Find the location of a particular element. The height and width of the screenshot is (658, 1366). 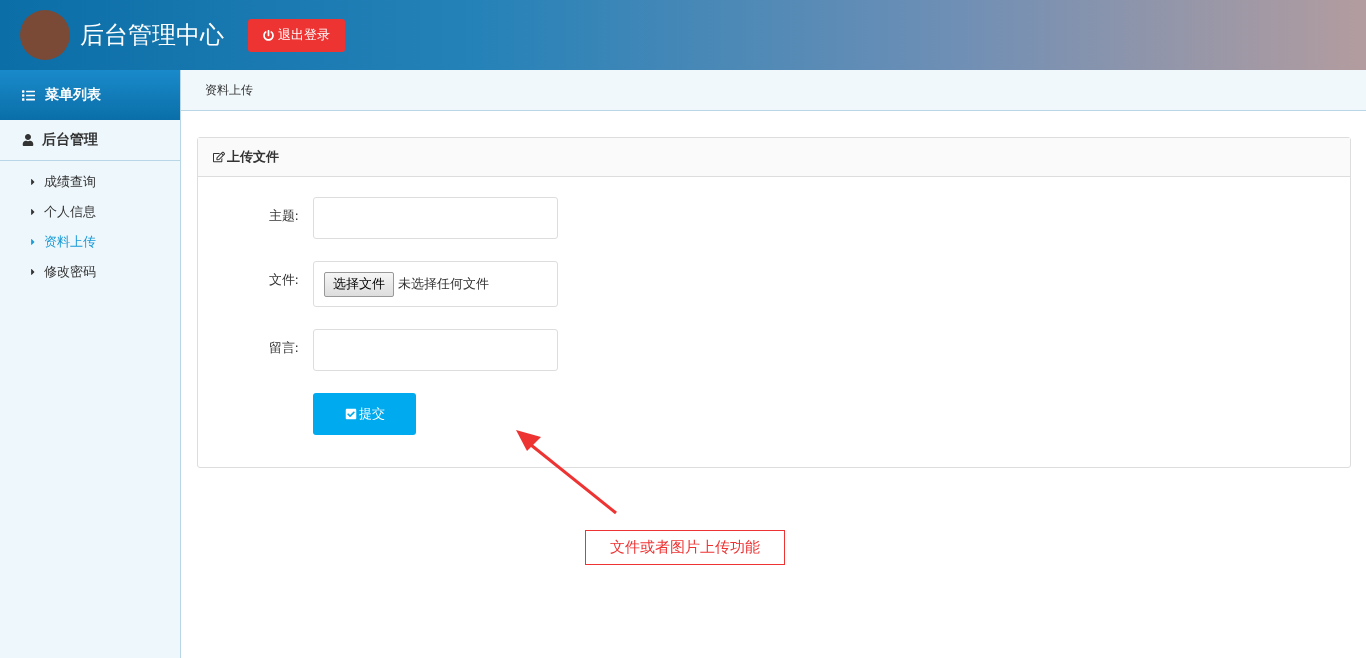

annotation-callout: 文件或者图片上传功能 is located at coordinates (685, 547).